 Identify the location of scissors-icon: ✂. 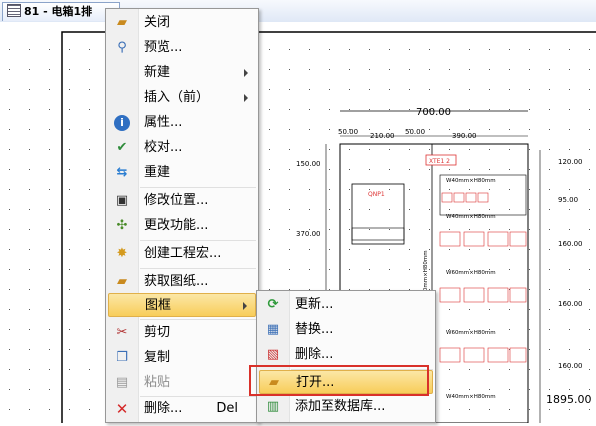
(122, 332).